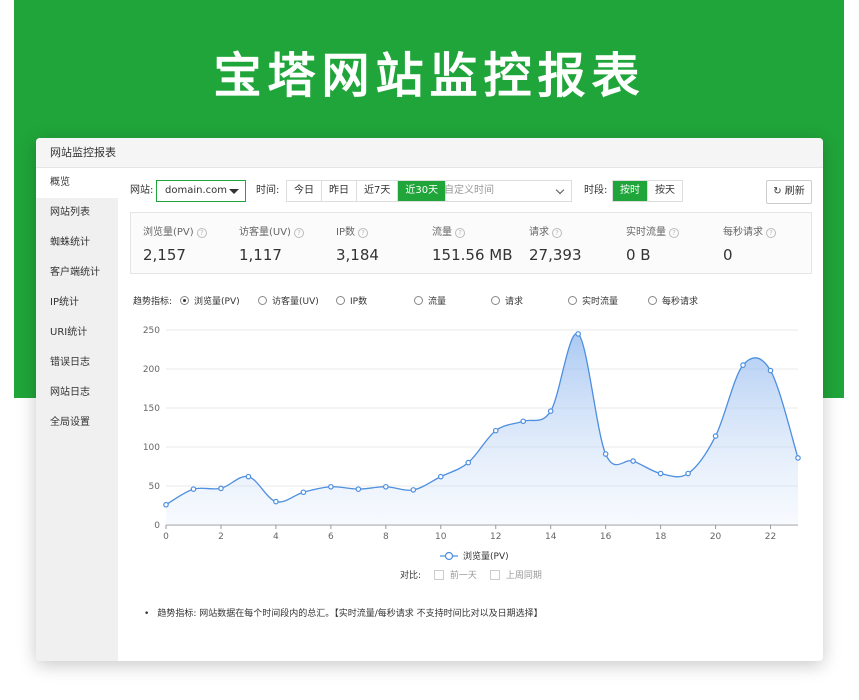 The image size is (859, 700). I want to click on custom-time-input: 自定义时间, so click(504, 191).